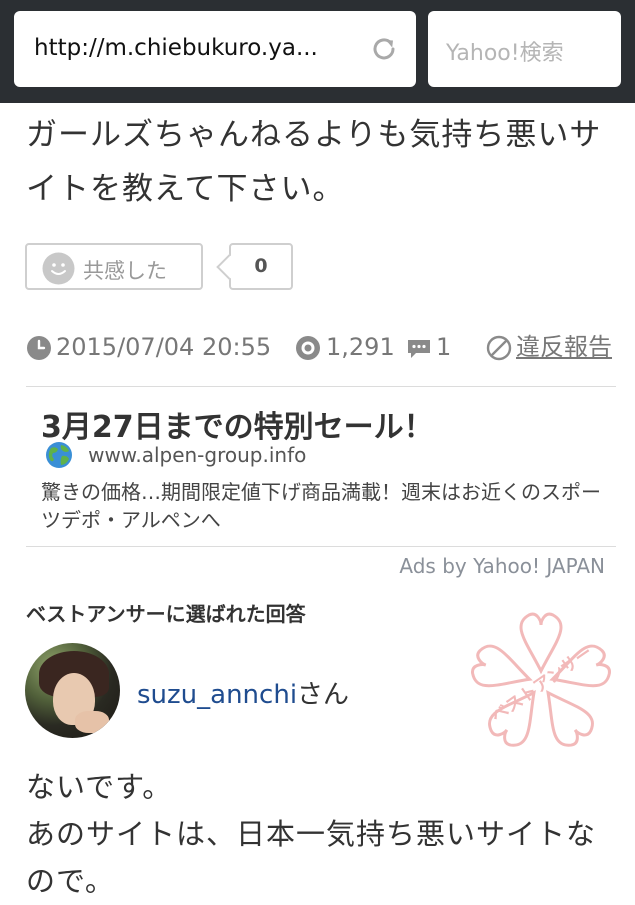  Describe the element at coordinates (505, 51) in the screenshot. I see `search-placeholder: Yahoo!検索` at that location.